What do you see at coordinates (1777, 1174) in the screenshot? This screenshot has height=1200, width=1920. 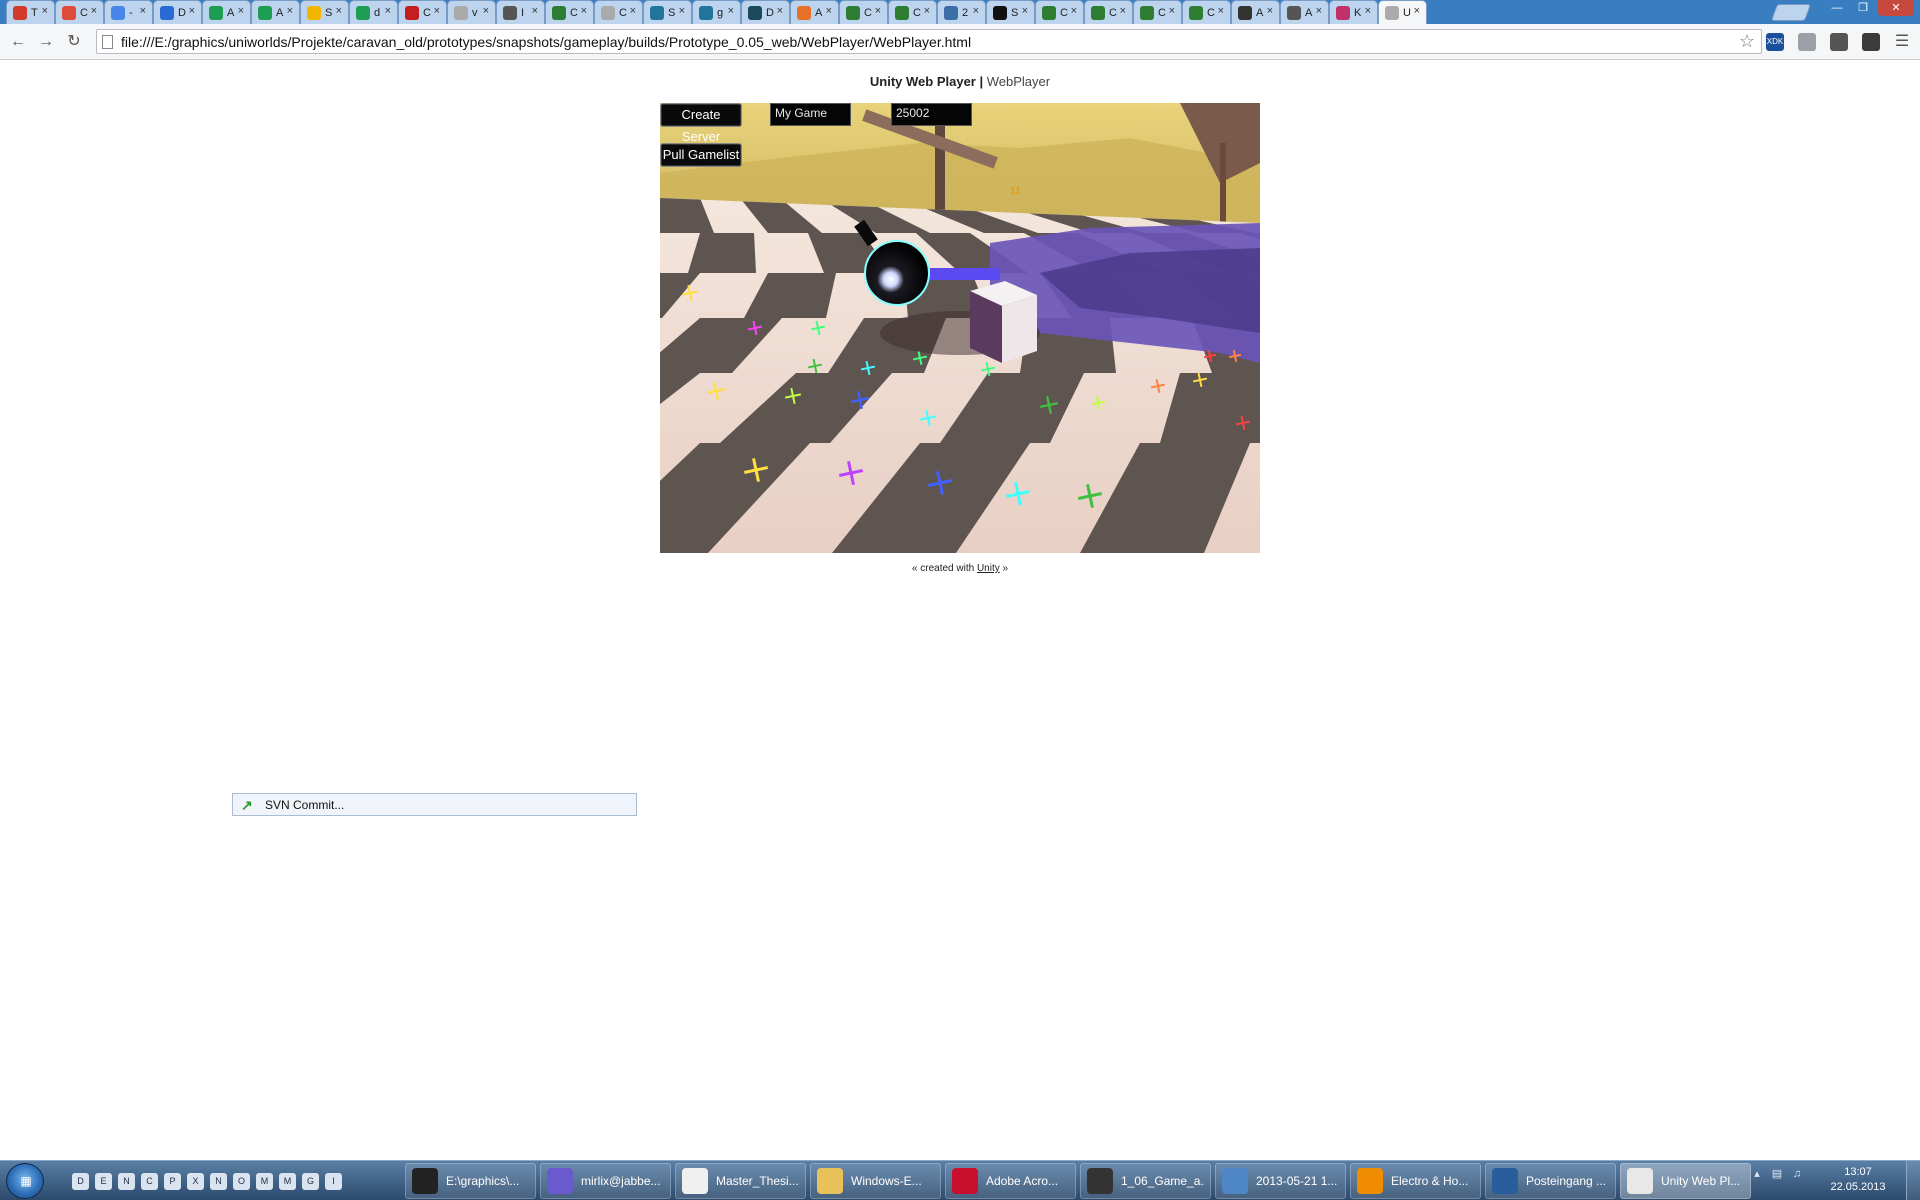 I see `network-icon: ▤` at bounding box center [1777, 1174].